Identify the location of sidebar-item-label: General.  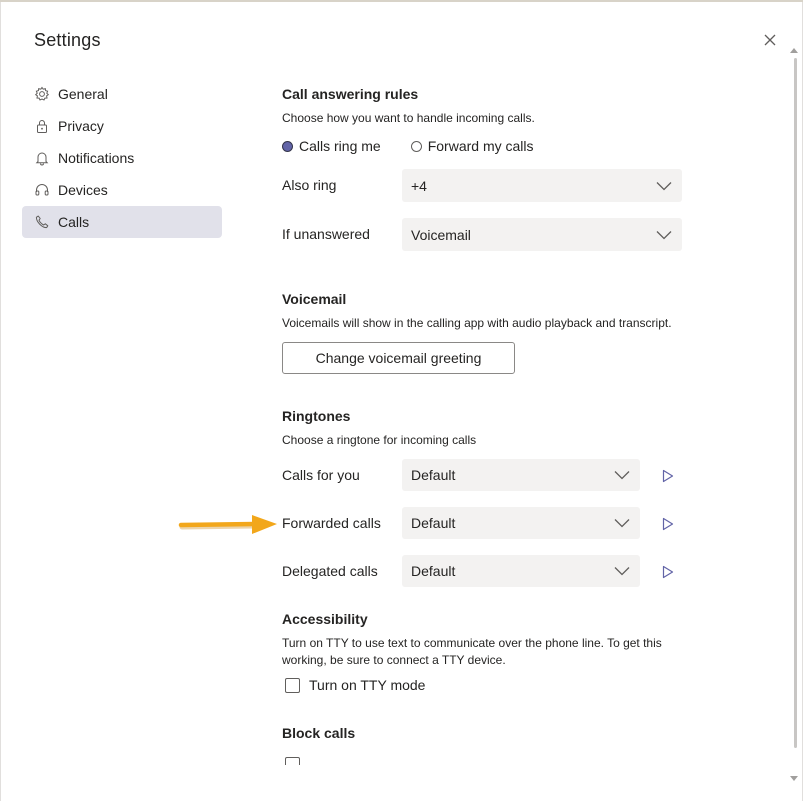
(83, 94).